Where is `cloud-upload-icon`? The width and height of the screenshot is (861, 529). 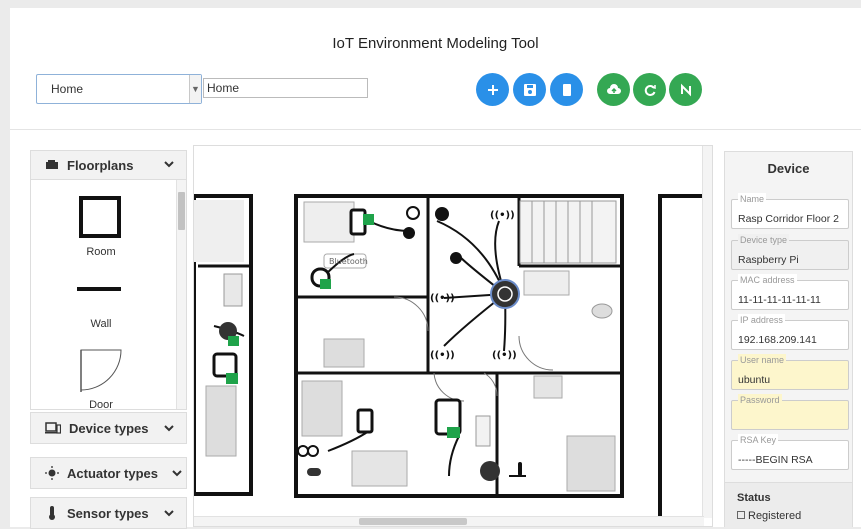
cloud-upload-icon is located at coordinates (613, 88).